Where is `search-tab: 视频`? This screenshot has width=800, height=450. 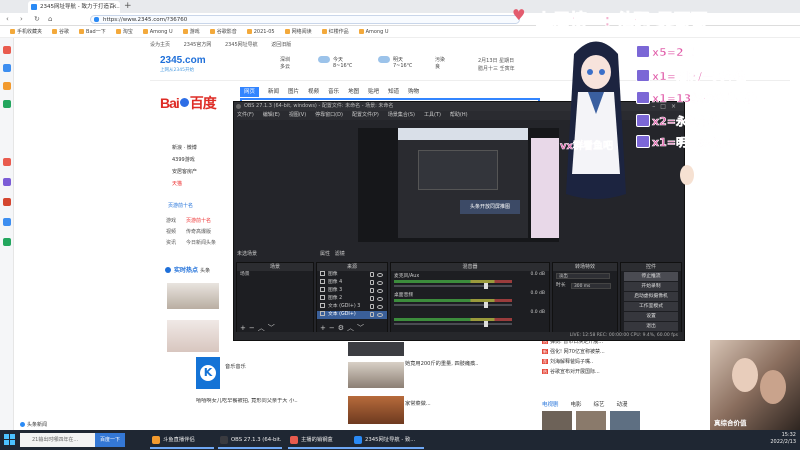
search-tab: 视频 is located at coordinates (313, 92).